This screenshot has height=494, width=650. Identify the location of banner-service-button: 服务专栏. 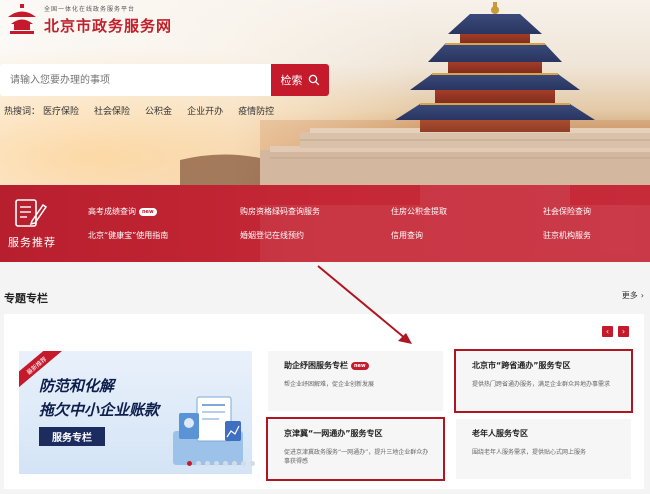
(72, 436).